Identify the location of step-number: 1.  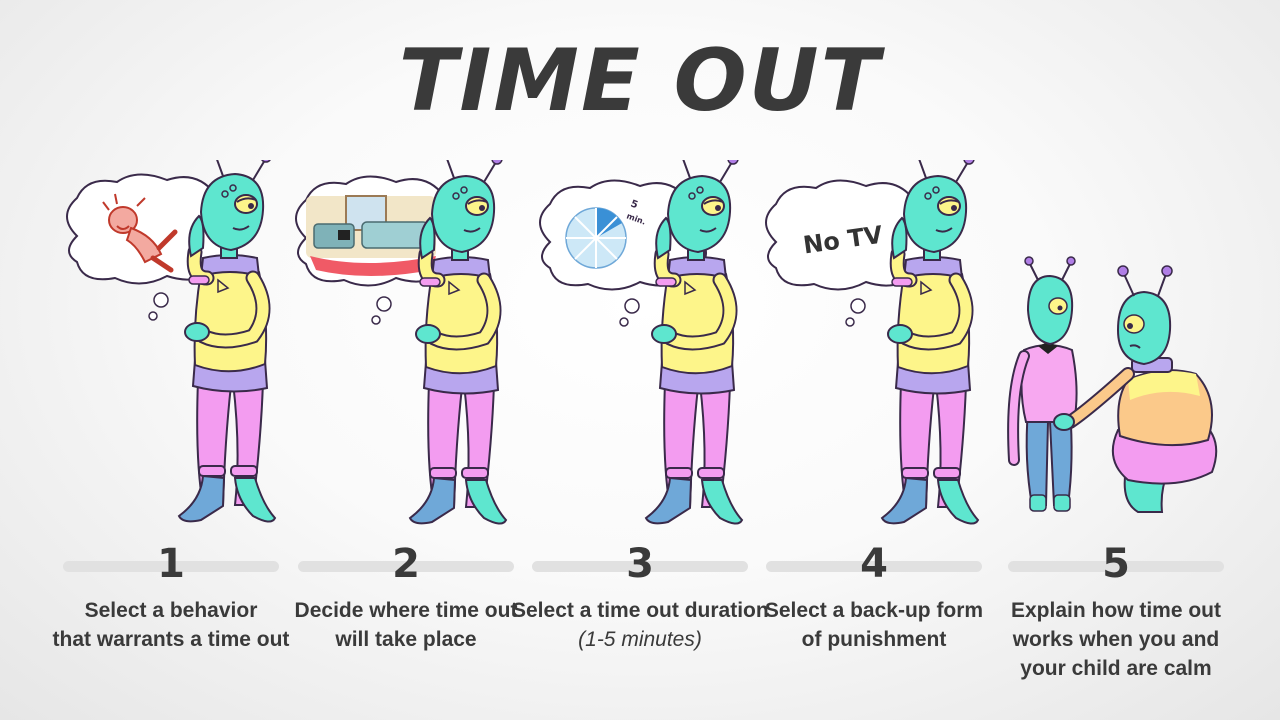
(171, 564).